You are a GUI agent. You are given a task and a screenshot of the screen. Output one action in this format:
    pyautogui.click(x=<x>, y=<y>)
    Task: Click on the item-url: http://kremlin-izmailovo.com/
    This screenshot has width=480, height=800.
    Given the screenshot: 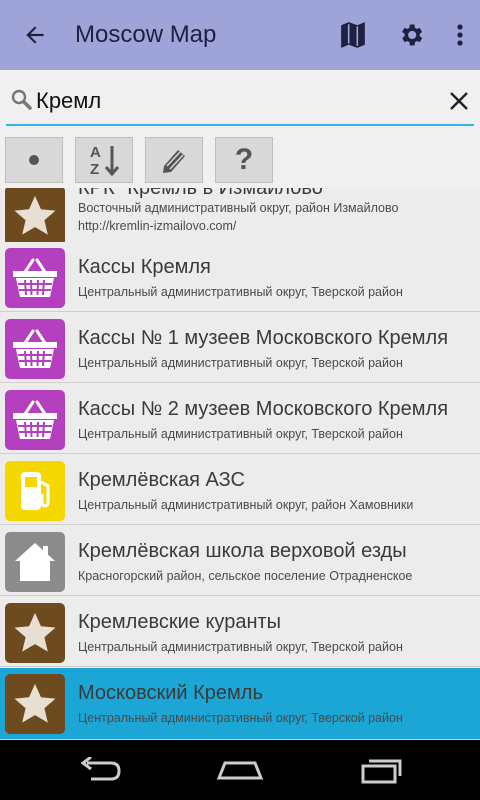 What is the action you would take?
    pyautogui.click(x=157, y=226)
    